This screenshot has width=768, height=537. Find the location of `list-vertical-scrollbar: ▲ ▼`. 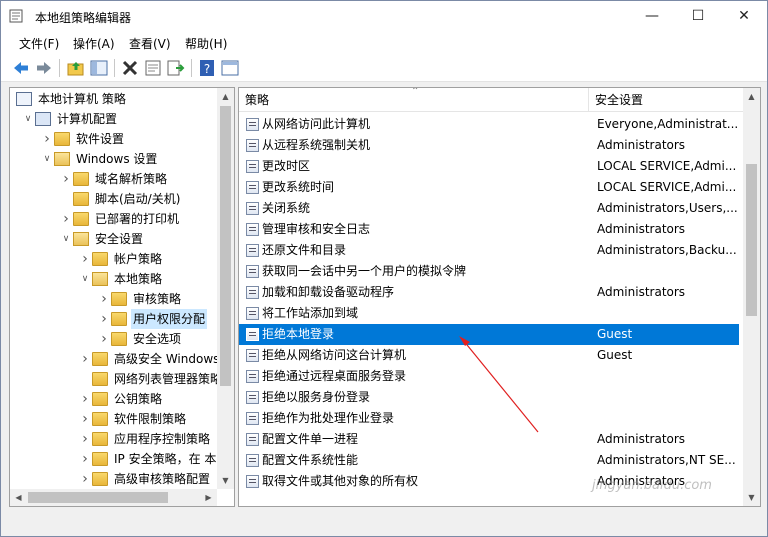

list-vertical-scrollbar: ▲ ▼ is located at coordinates (751, 297).